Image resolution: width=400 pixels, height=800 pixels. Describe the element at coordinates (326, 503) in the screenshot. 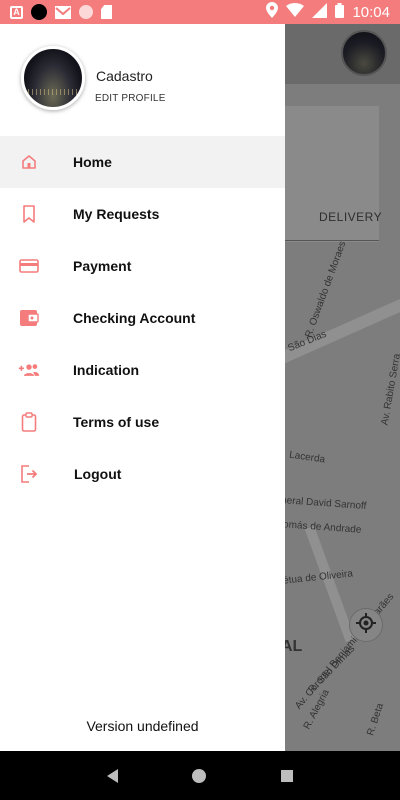

I see `street-label: neral David Sarnoff` at that location.